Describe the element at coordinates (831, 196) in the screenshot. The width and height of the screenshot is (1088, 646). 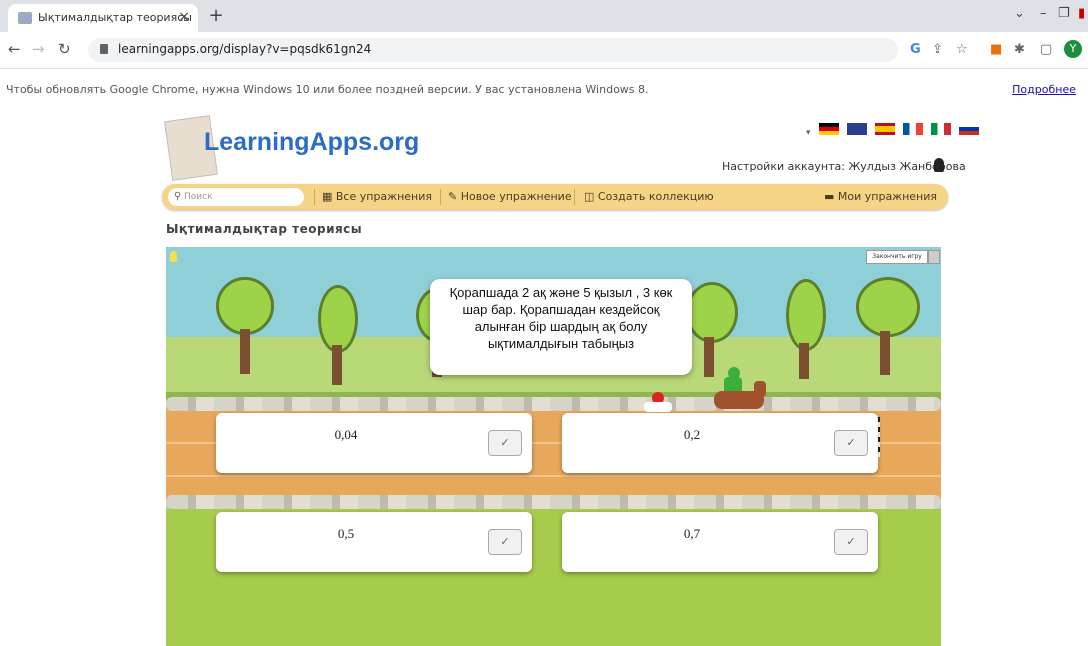
I see `folder-icon: ▬` at that location.